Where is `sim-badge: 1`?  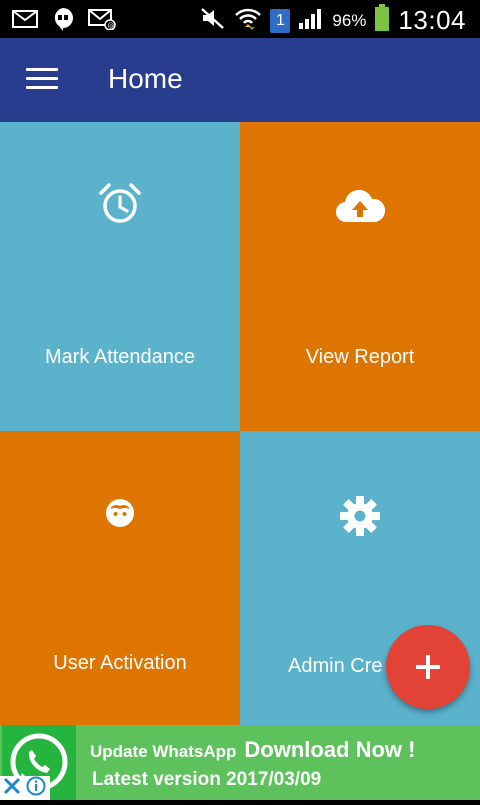
sim-badge: 1 is located at coordinates (280, 20).